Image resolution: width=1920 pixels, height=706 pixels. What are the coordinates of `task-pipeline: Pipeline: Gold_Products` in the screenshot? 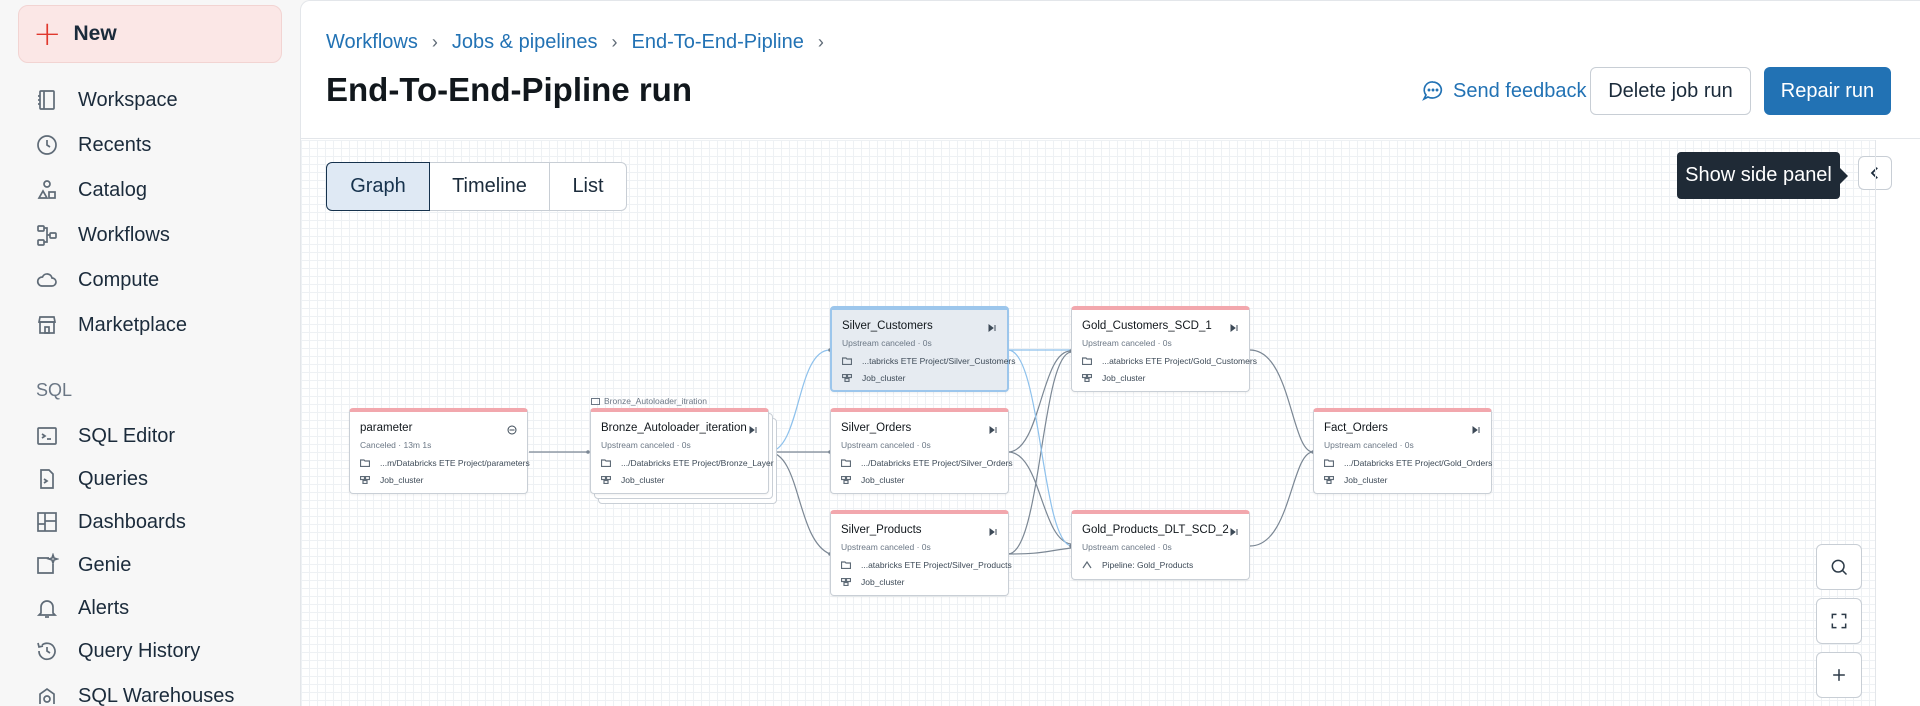 It's located at (1148, 565).